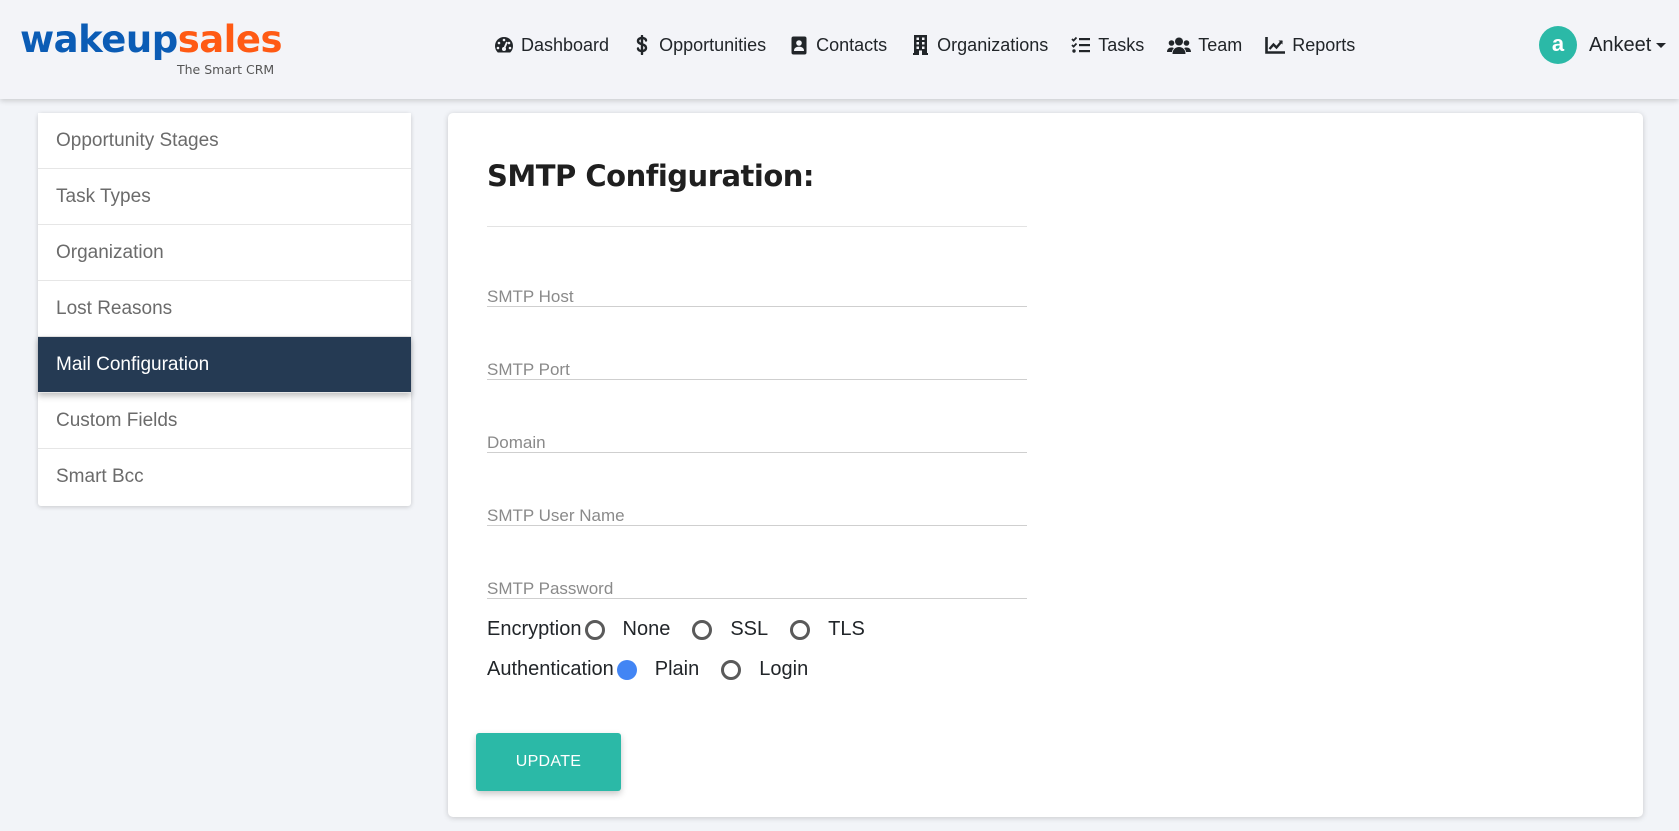 This screenshot has width=1679, height=831. I want to click on nav-opportunities: Opportunities, so click(699, 45).